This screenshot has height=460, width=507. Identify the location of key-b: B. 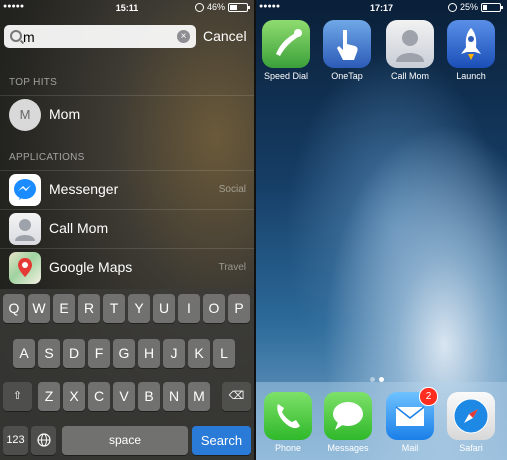
(149, 396).